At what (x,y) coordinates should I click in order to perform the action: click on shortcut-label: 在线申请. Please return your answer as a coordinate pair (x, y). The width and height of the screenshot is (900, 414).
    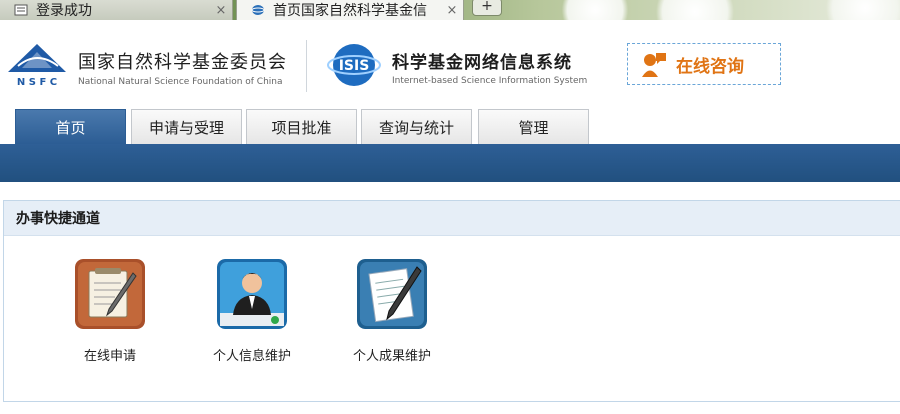
    Looking at the image, I should click on (109, 356).